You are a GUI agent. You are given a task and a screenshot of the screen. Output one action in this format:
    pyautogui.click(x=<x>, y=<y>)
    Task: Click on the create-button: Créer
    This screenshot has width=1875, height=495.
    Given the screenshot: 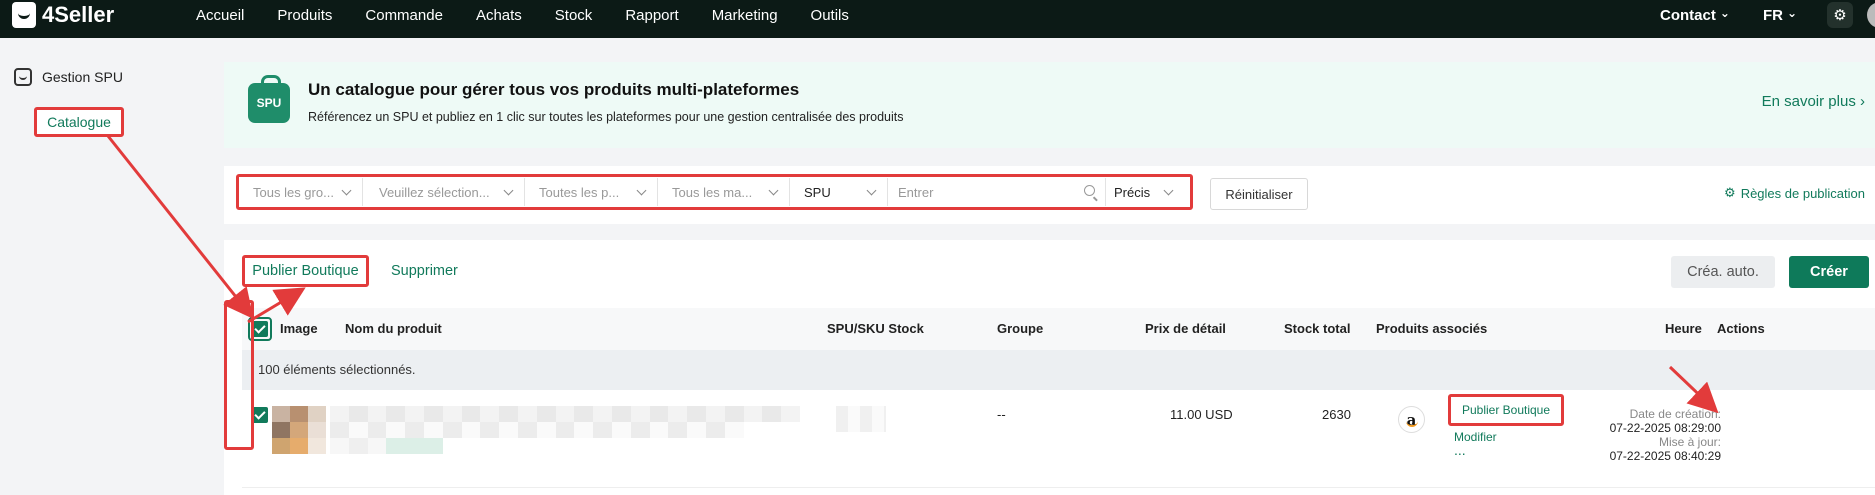 What is the action you would take?
    pyautogui.click(x=1829, y=272)
    